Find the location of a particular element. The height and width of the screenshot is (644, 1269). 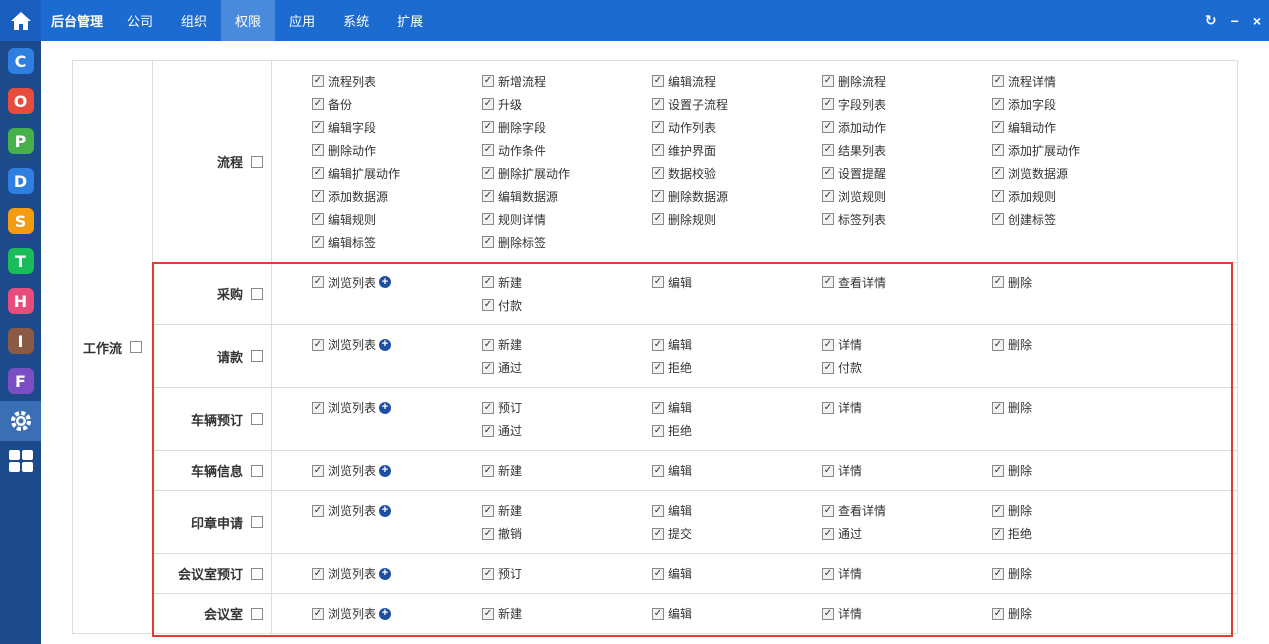

home-button is located at coordinates (20, 20).